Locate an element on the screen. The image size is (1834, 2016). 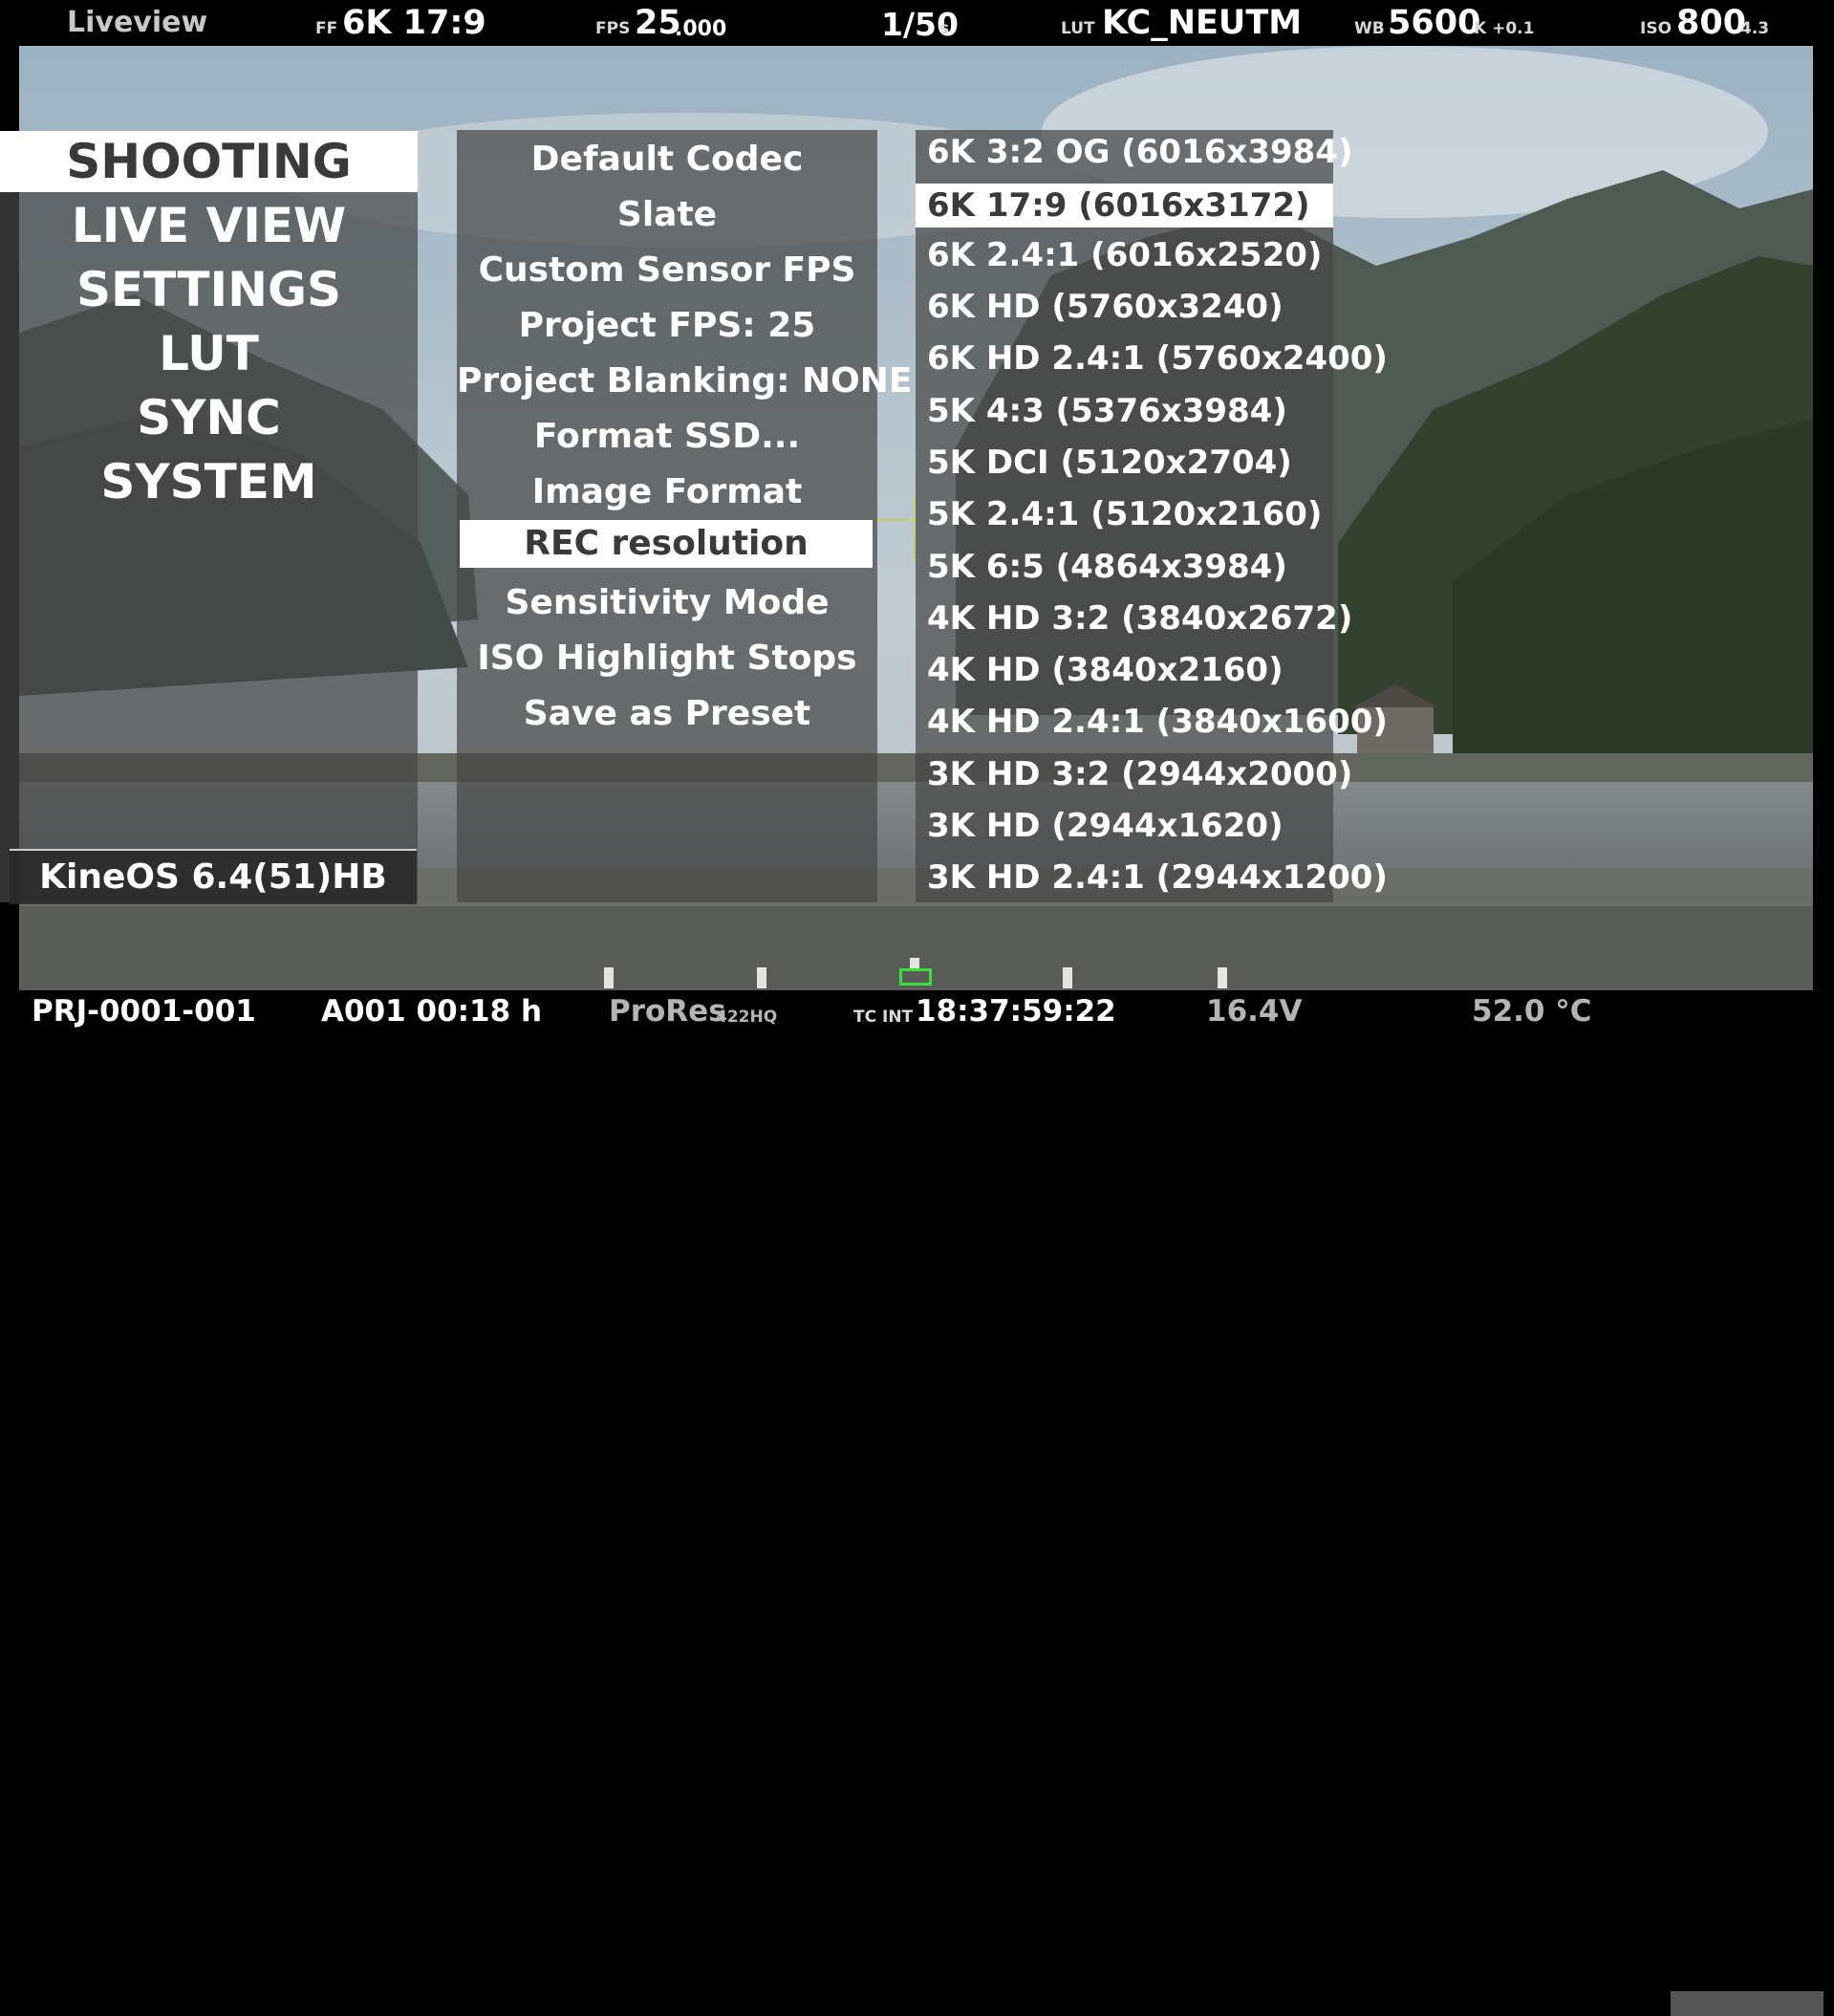
firmware-version: KineOS 6.4(51)HB is located at coordinates (213, 876).